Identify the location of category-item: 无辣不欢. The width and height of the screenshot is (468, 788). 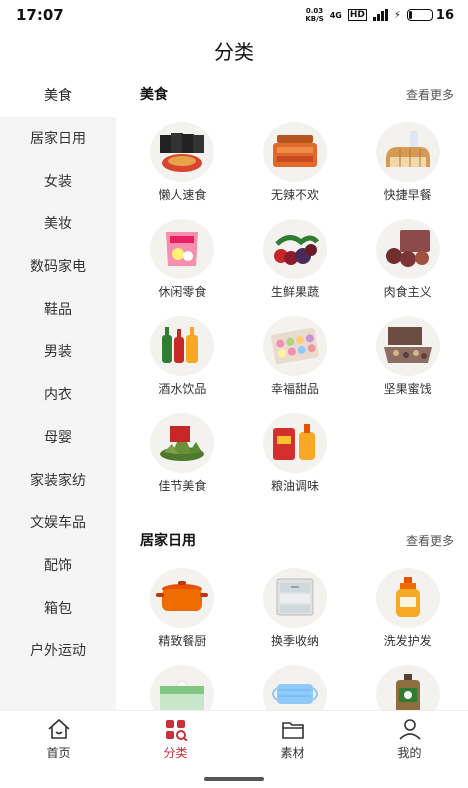
(295, 162).